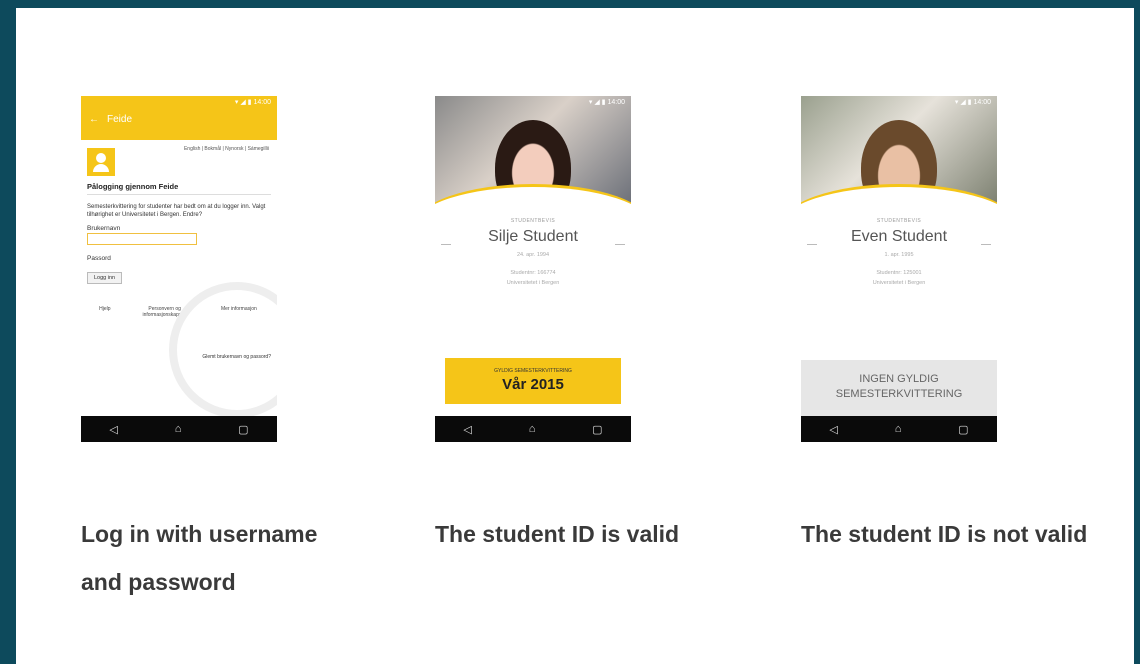 Image resolution: width=1140 pixels, height=664 pixels. I want to click on birth-date: 1. apr. 1995, so click(899, 255).